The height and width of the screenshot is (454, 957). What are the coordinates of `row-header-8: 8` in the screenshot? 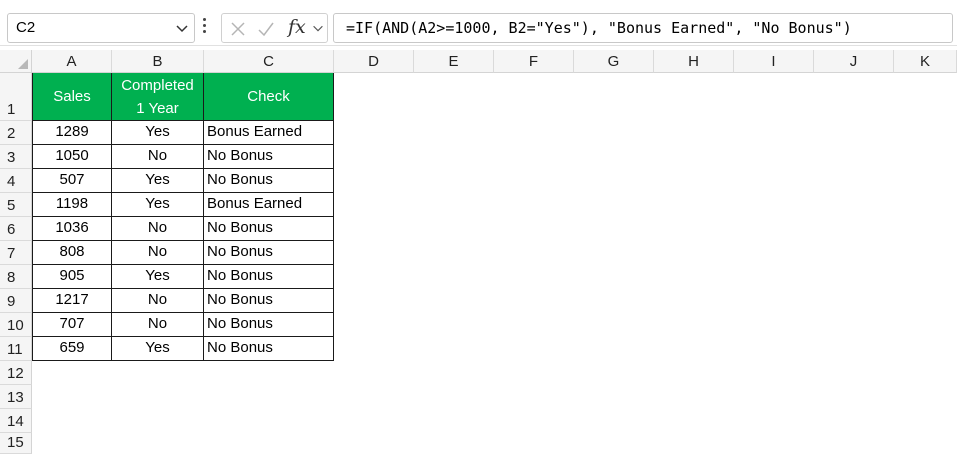 It's located at (16, 277).